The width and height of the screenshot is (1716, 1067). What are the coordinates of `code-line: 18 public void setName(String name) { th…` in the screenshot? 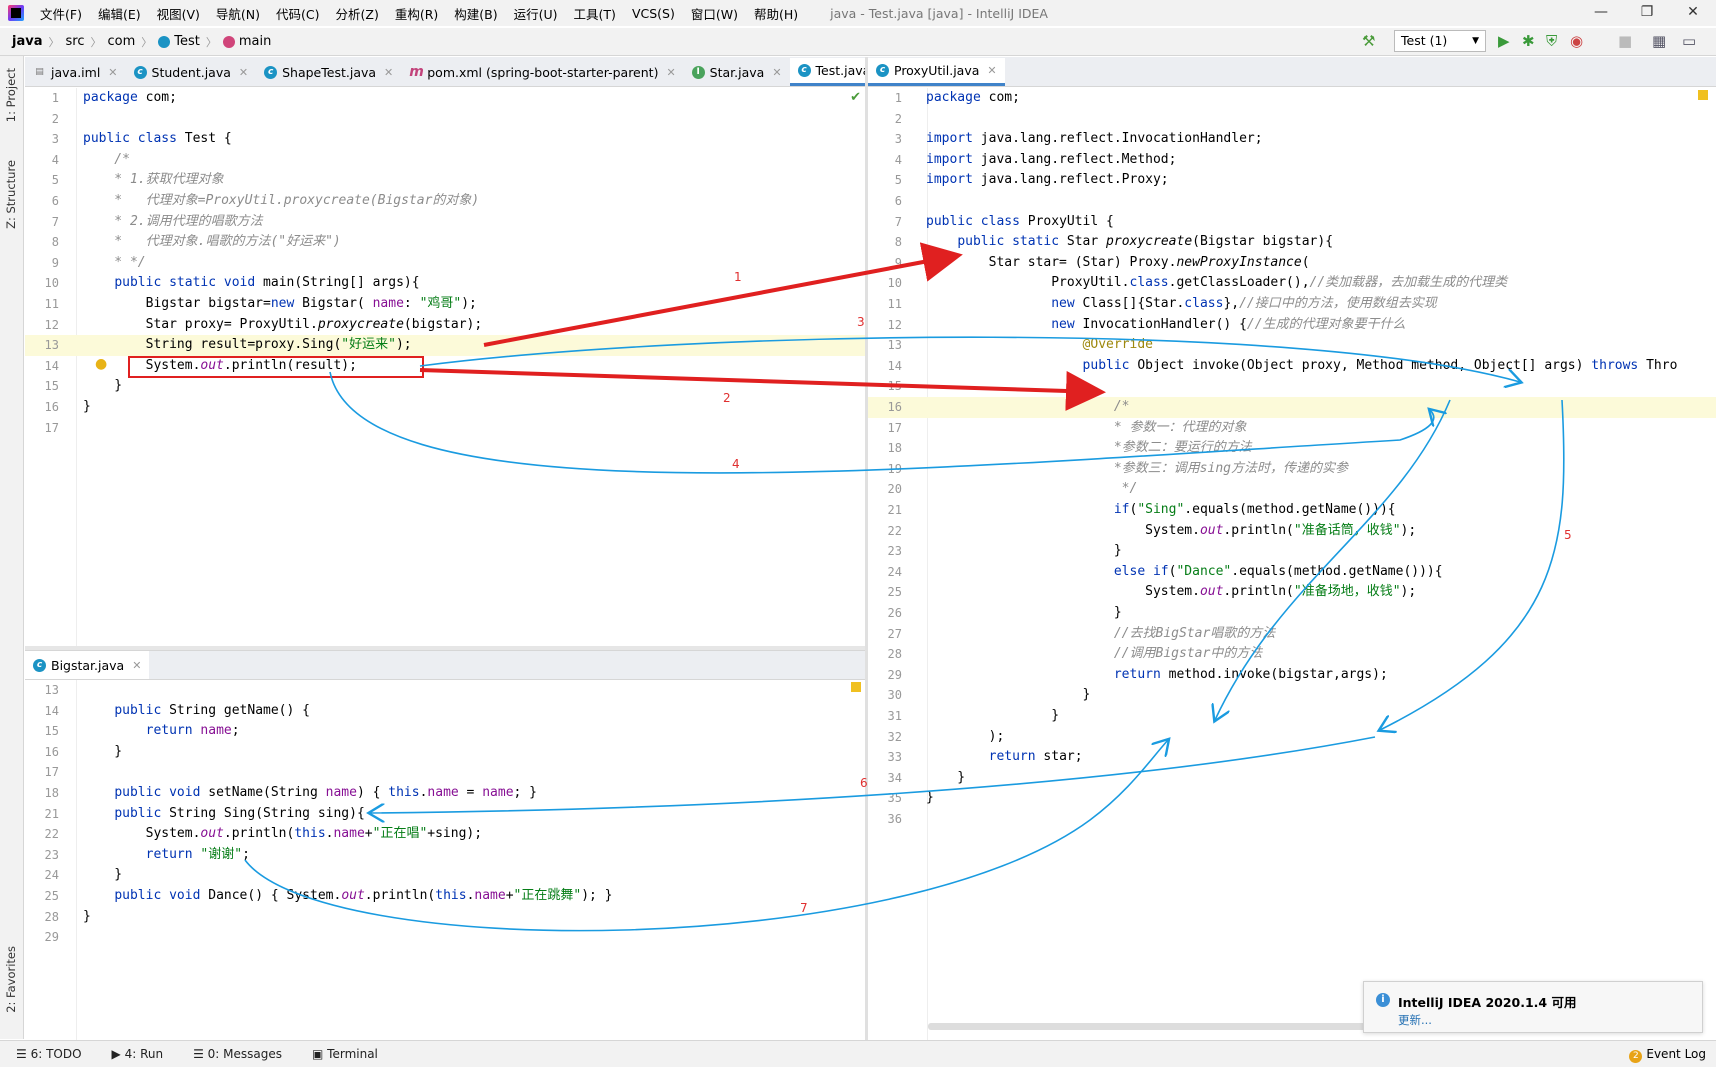 It's located at (445, 793).